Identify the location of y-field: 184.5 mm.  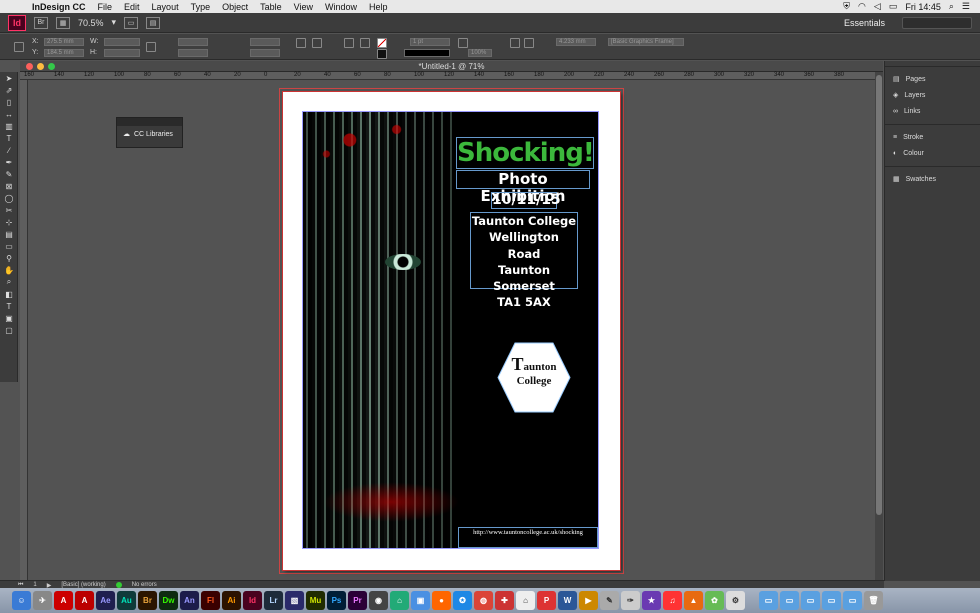
(64, 53).